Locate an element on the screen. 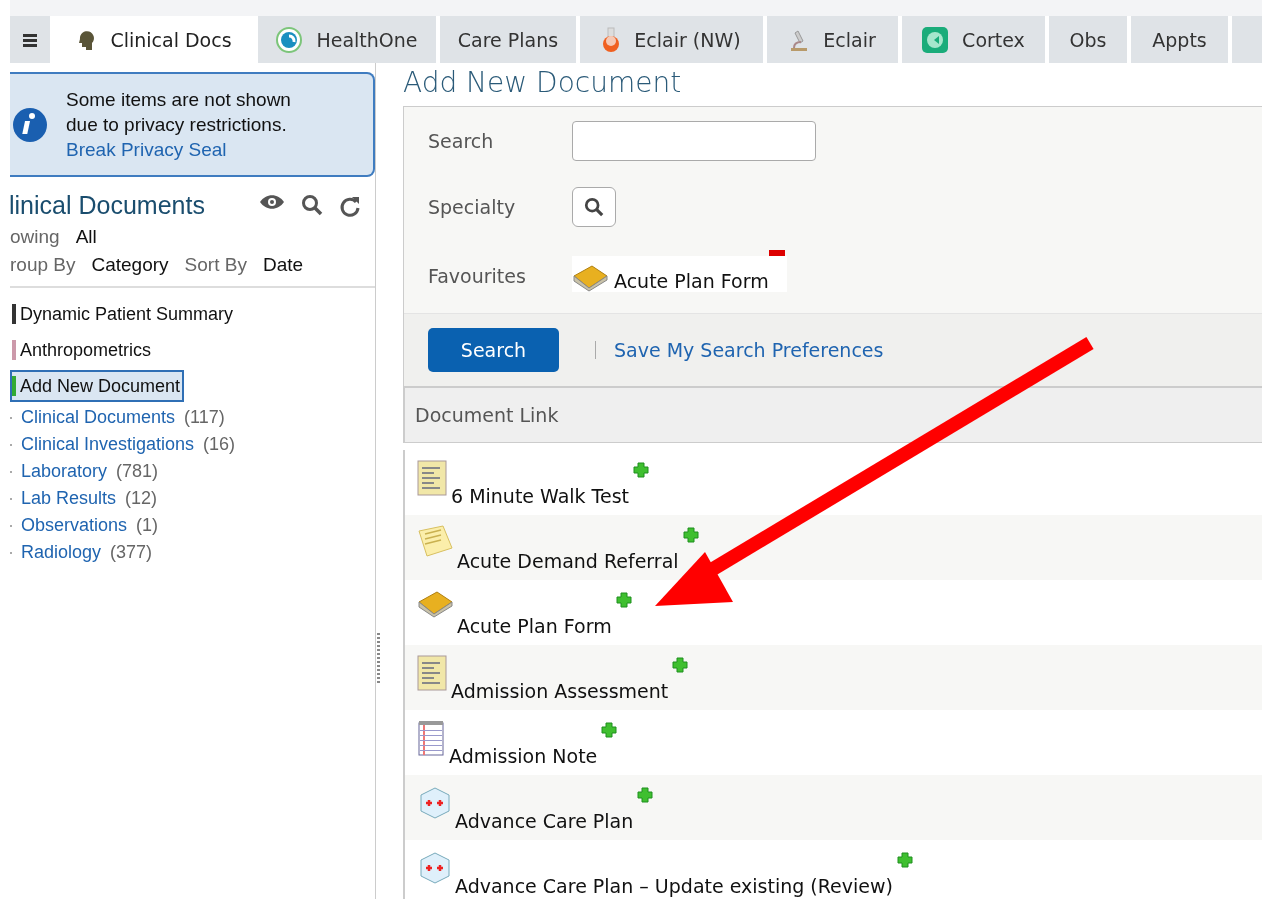  swirl-logo-icon is located at coordinates (289, 39).